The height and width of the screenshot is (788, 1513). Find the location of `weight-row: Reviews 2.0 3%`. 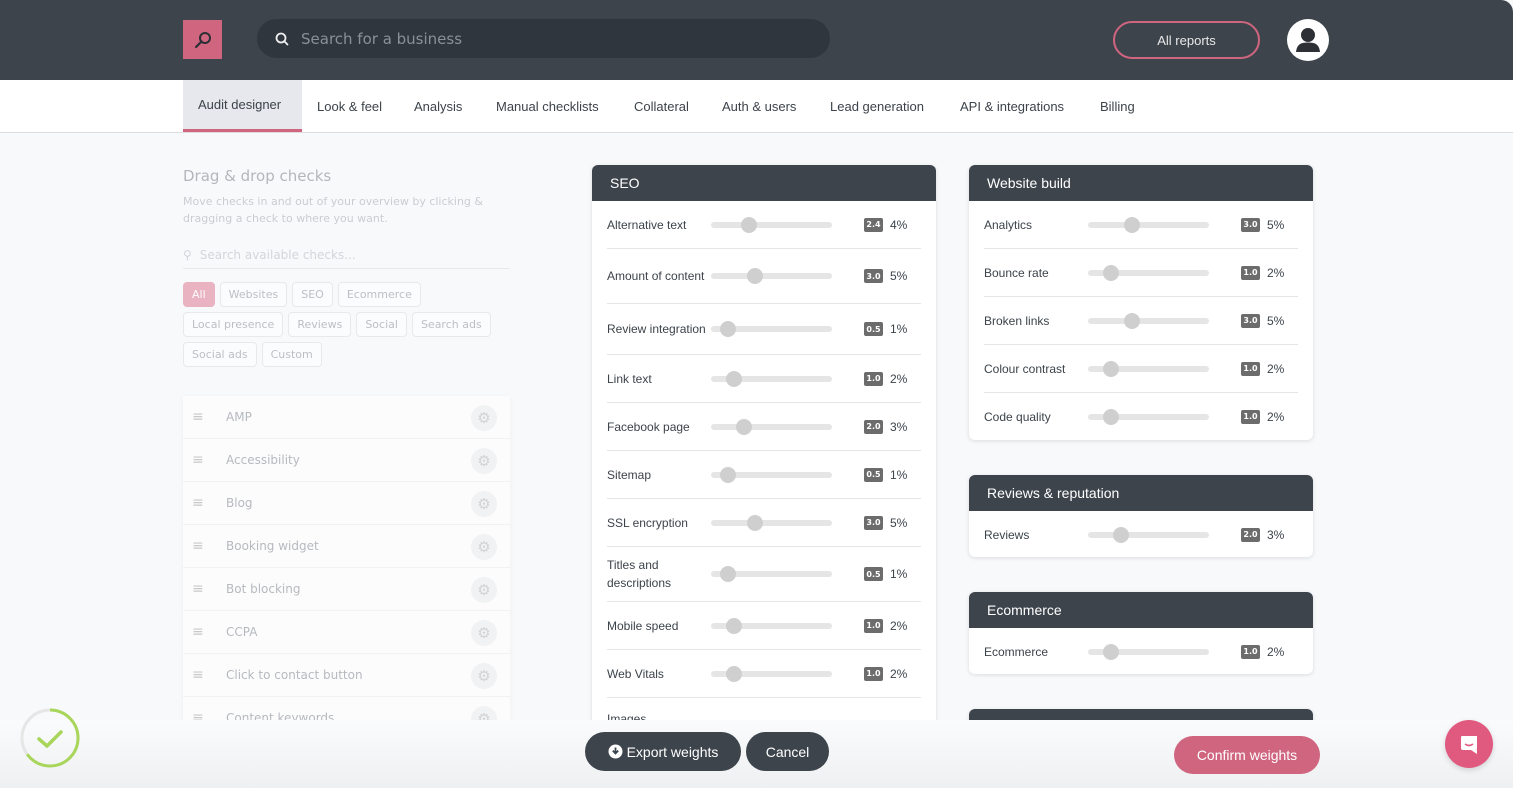

weight-row: Reviews 2.0 3% is located at coordinates (1141, 534).